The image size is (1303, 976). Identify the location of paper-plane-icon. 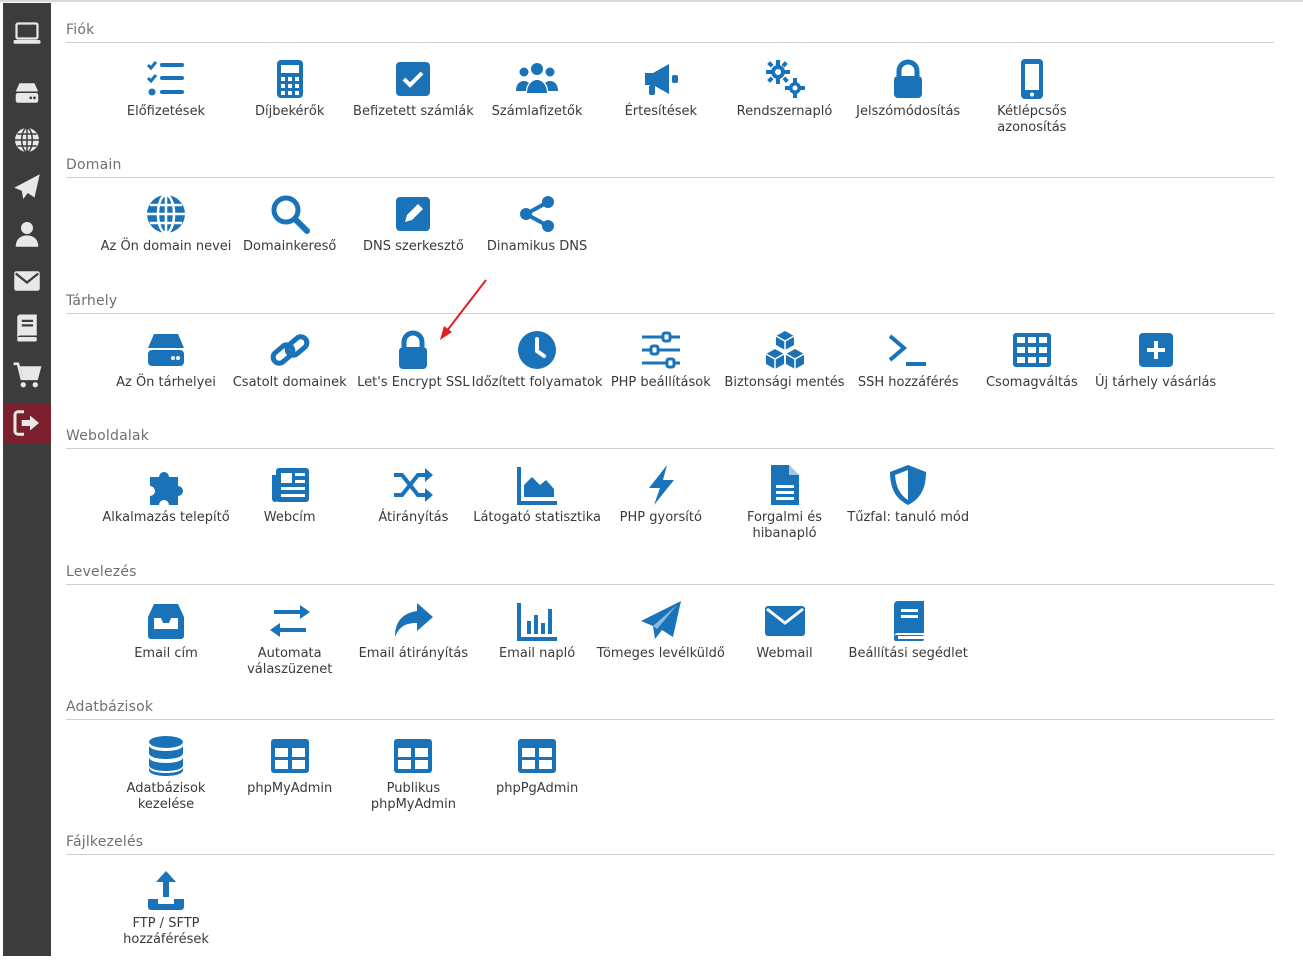
(27, 187).